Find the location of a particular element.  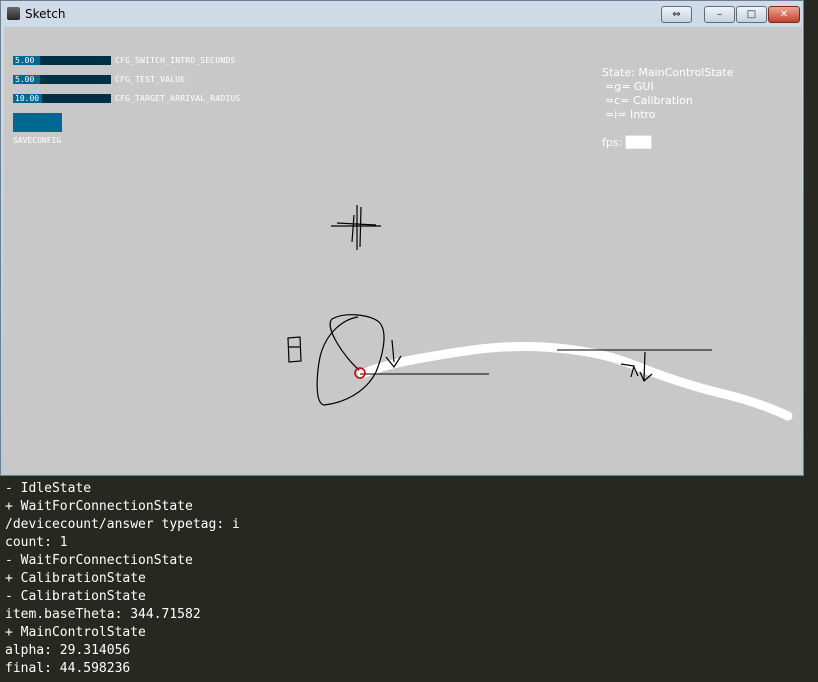

console-line: final: 44.598236 is located at coordinates (68, 668).